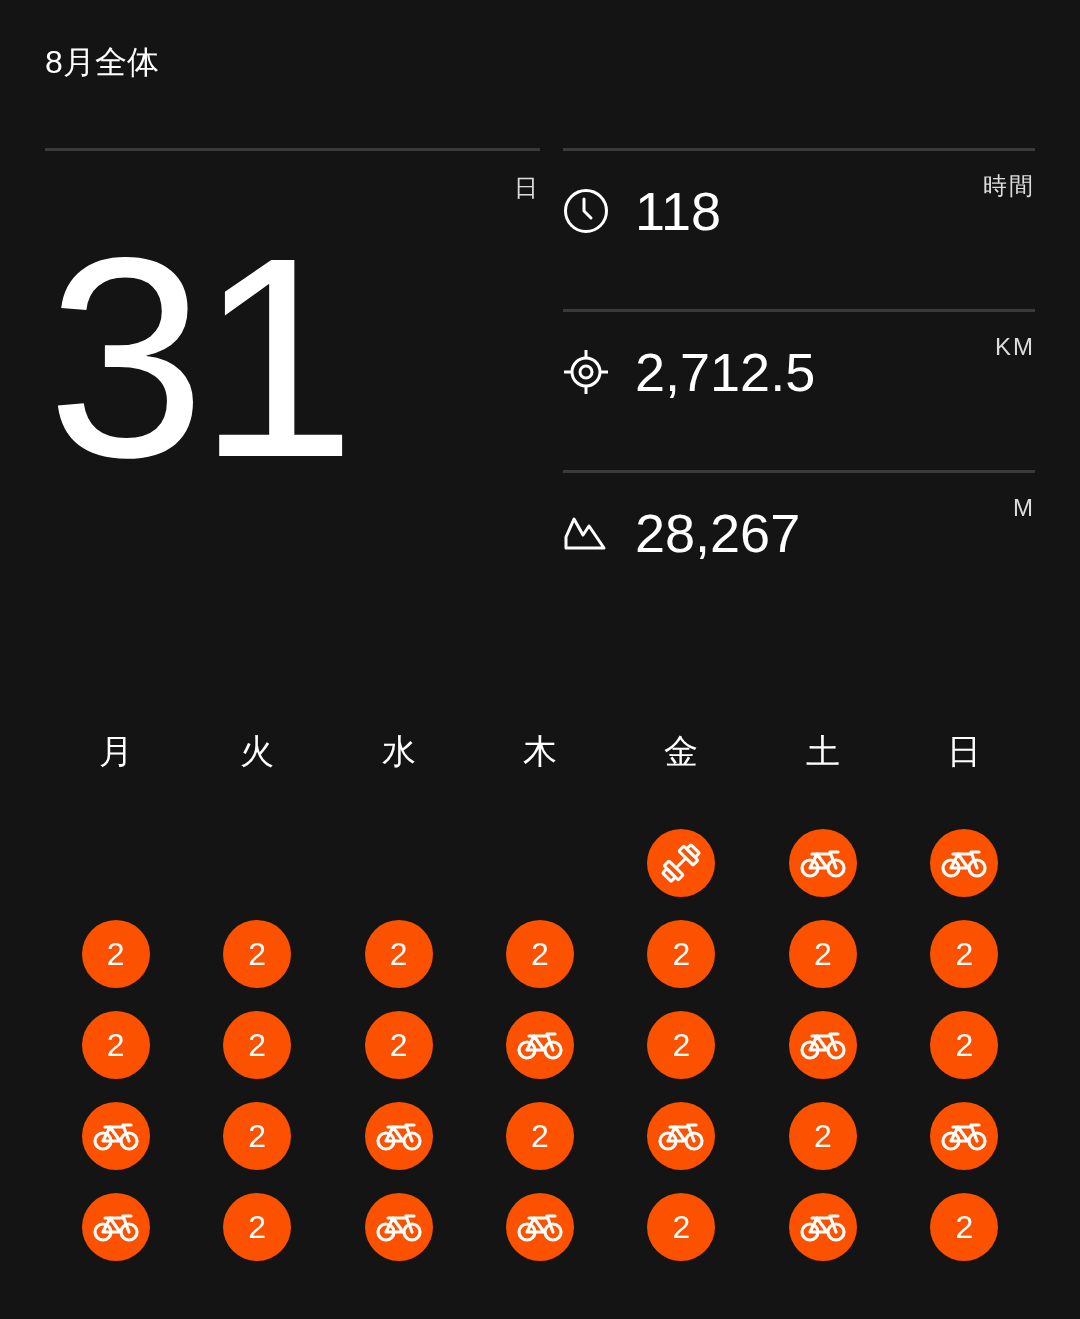 Image resolution: width=1080 pixels, height=1319 pixels. Describe the element at coordinates (257, 751) in the screenshot. I see `weekday-label: 火` at that location.